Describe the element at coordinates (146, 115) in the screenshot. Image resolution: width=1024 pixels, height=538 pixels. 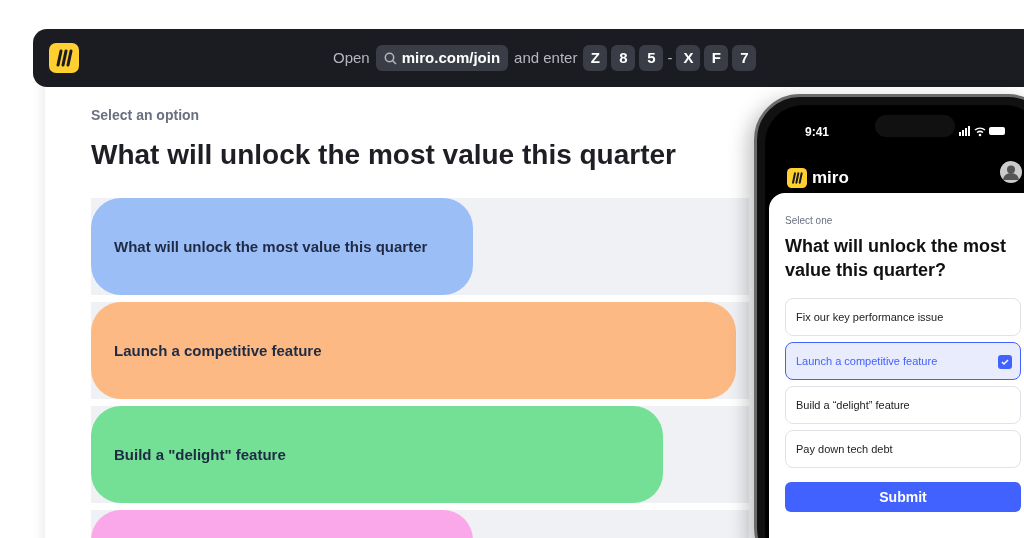
I see `eyebrow-text: Select an option` at that location.